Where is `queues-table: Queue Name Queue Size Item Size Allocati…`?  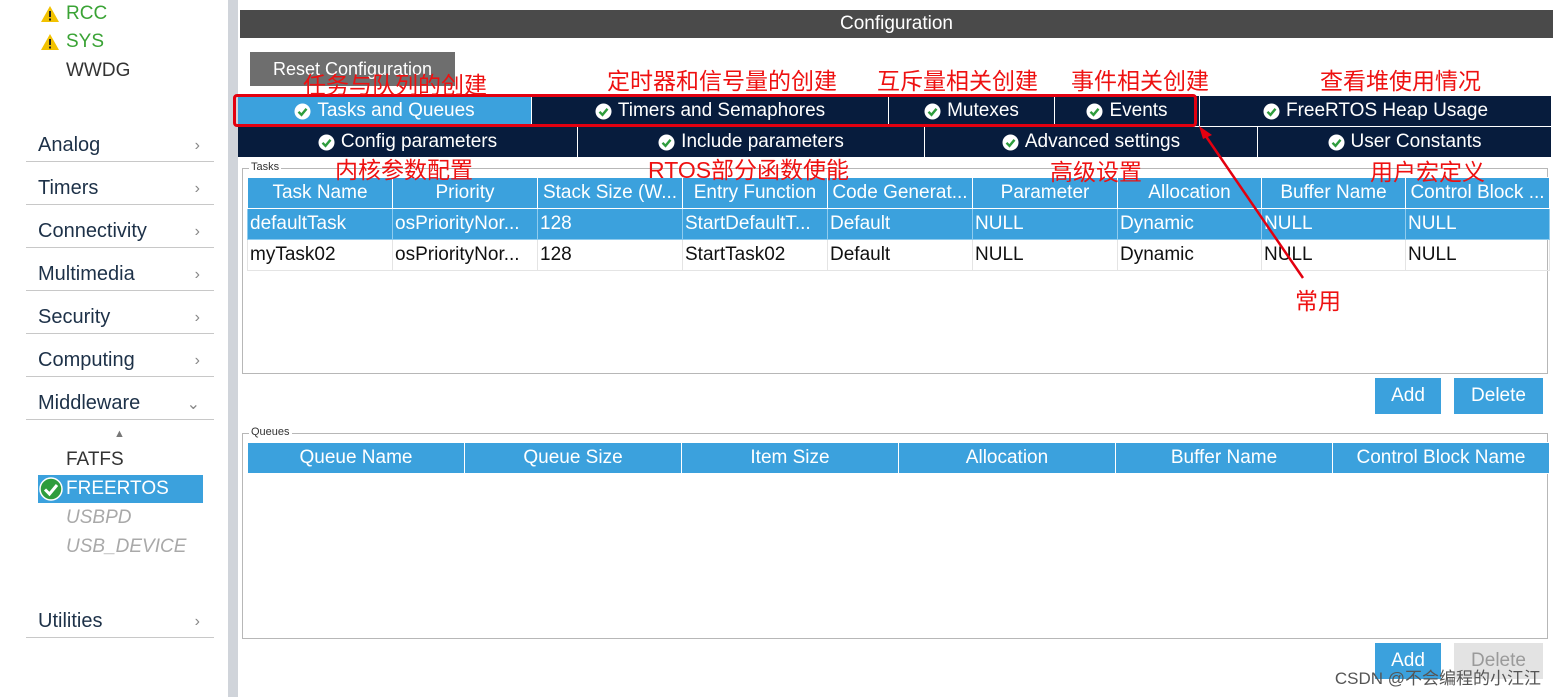 queues-table: Queue Name Queue Size Item Size Allocati… is located at coordinates (898, 458).